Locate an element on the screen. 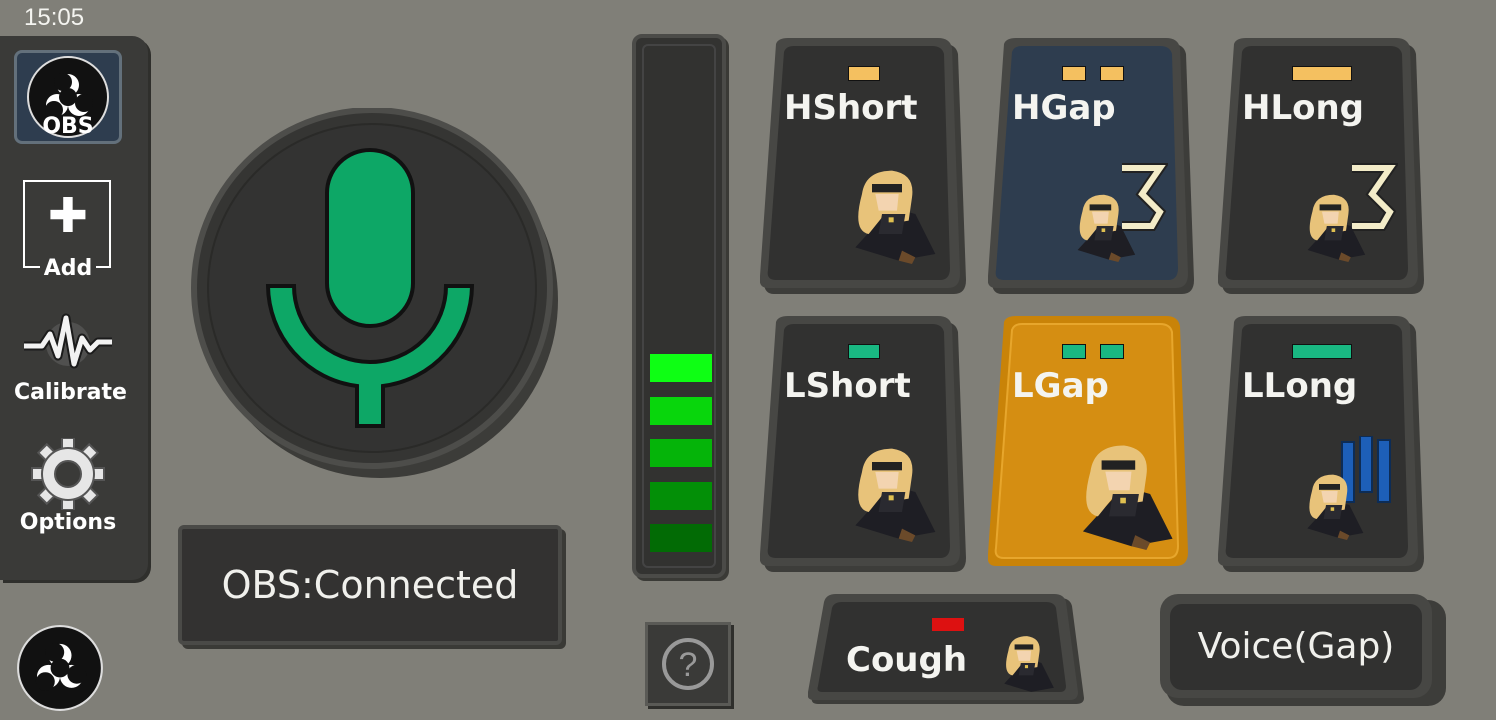  key-label: LShort is located at coordinates (847, 386).